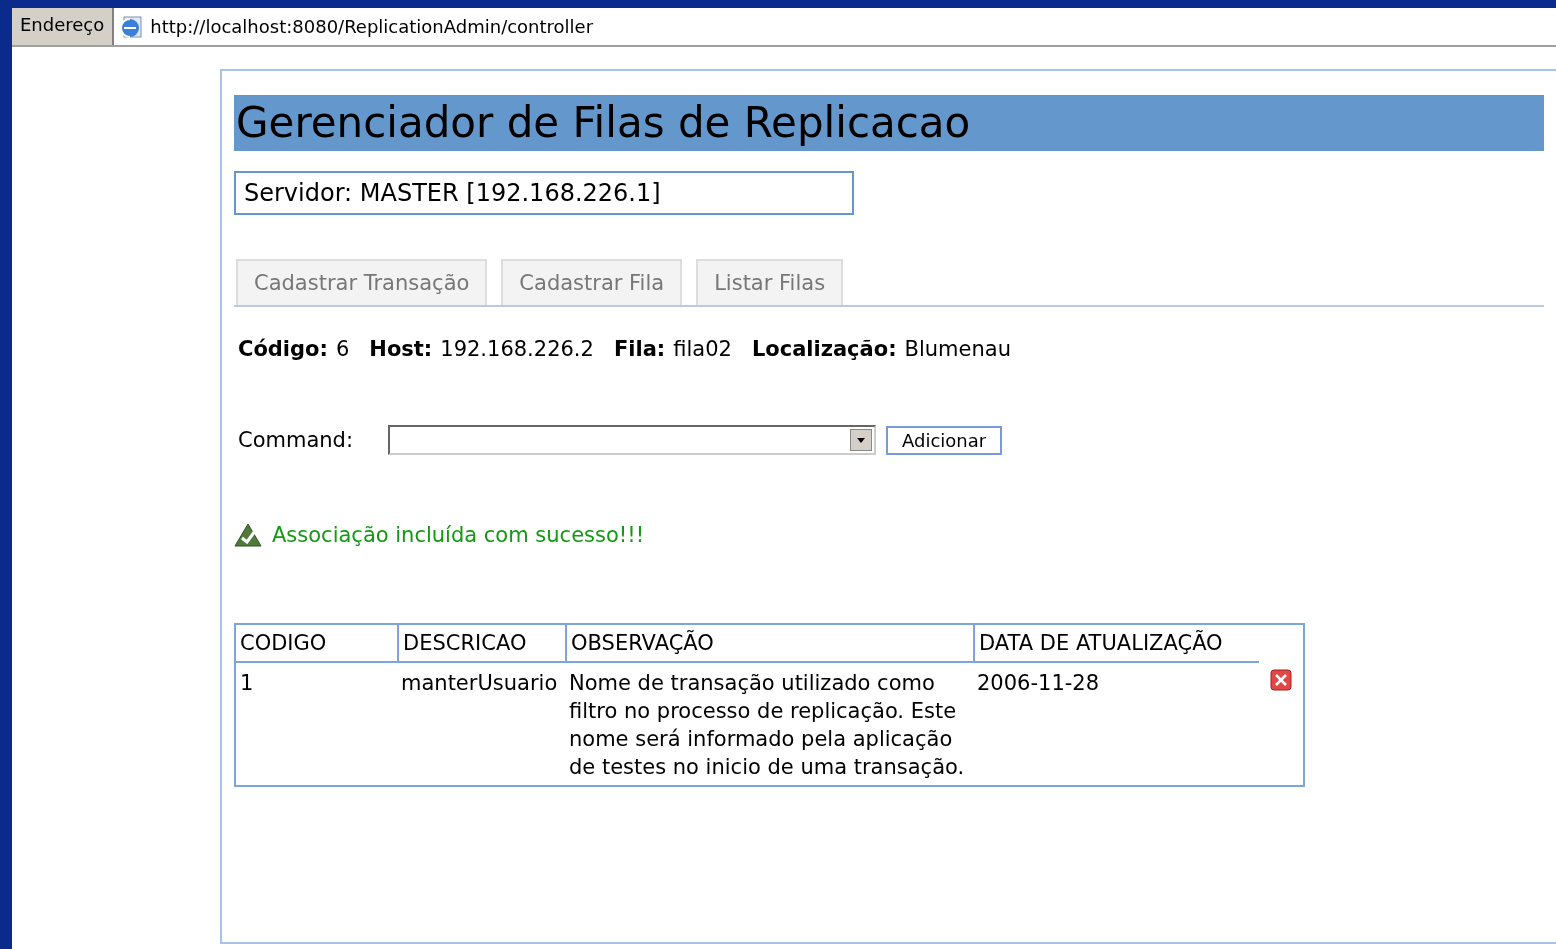 The image size is (1556, 949). Describe the element at coordinates (362, 282) in the screenshot. I see `tab: Cadastrar Transação` at that location.